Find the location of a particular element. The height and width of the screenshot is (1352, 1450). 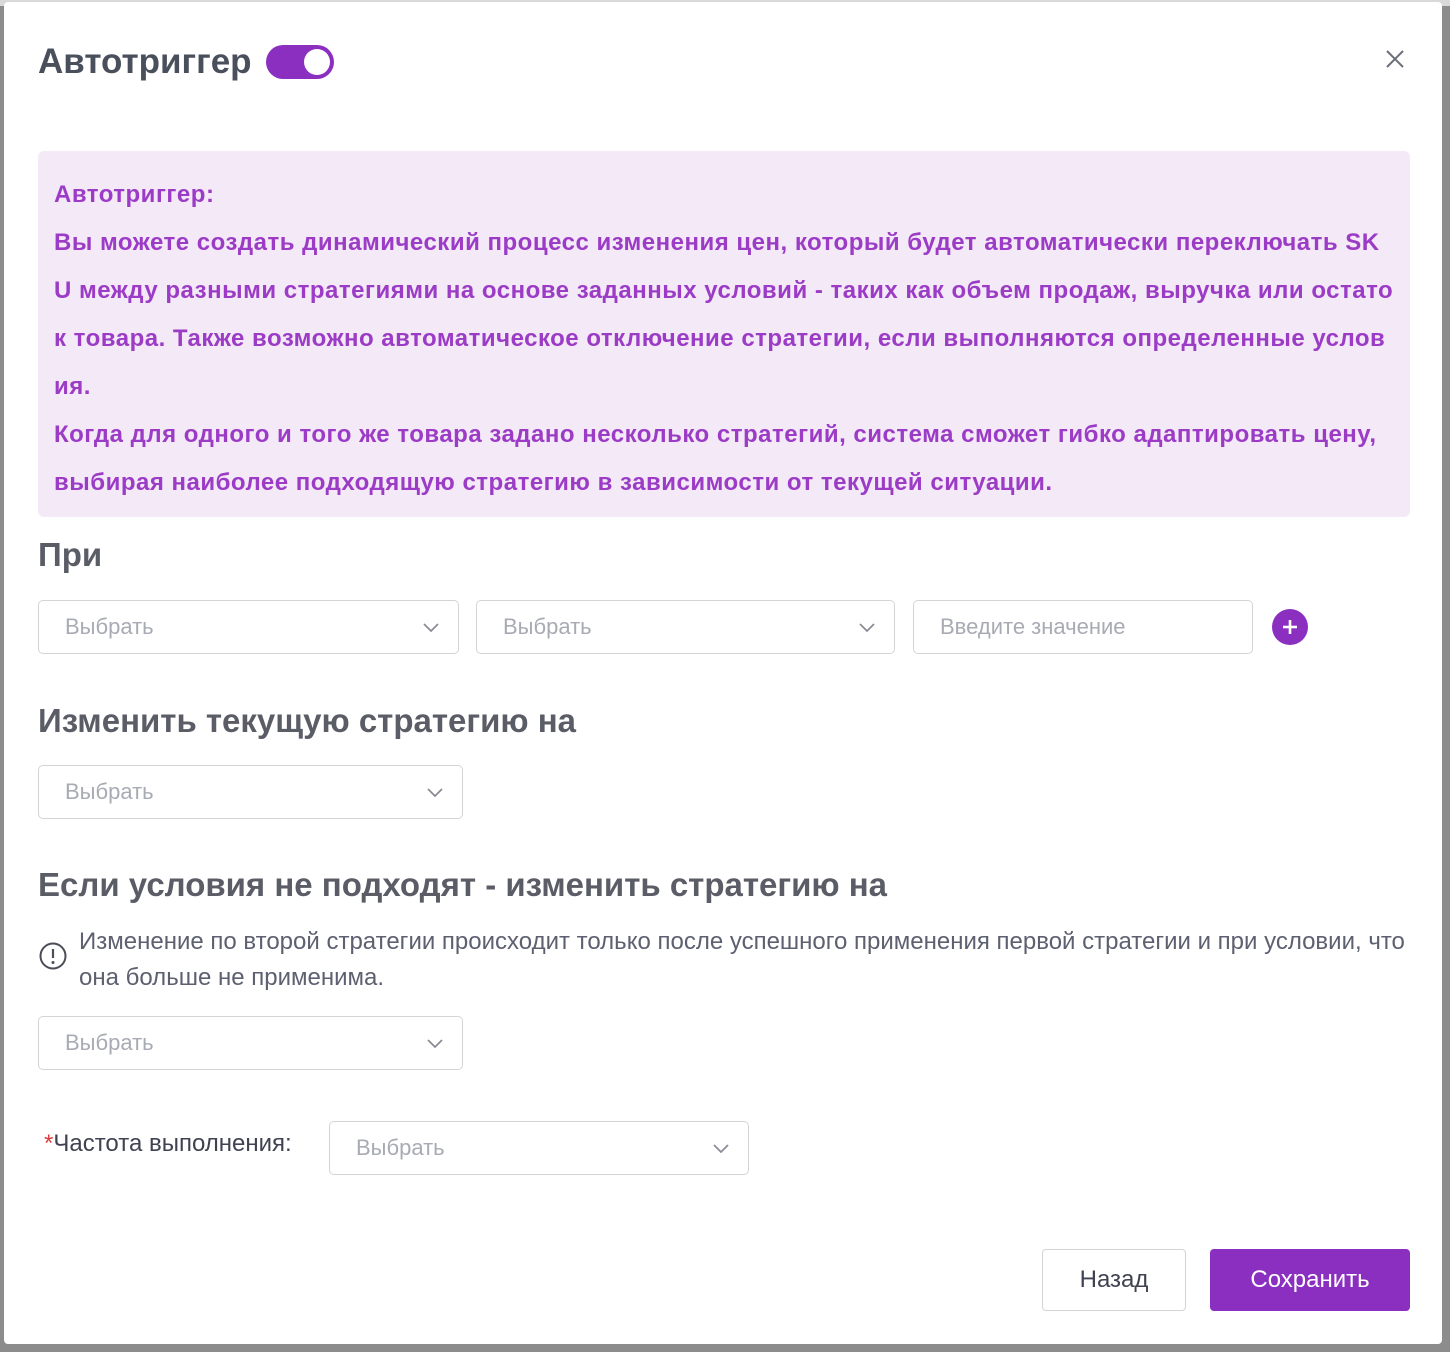

modal-title: Автотриггер is located at coordinates (145, 61).